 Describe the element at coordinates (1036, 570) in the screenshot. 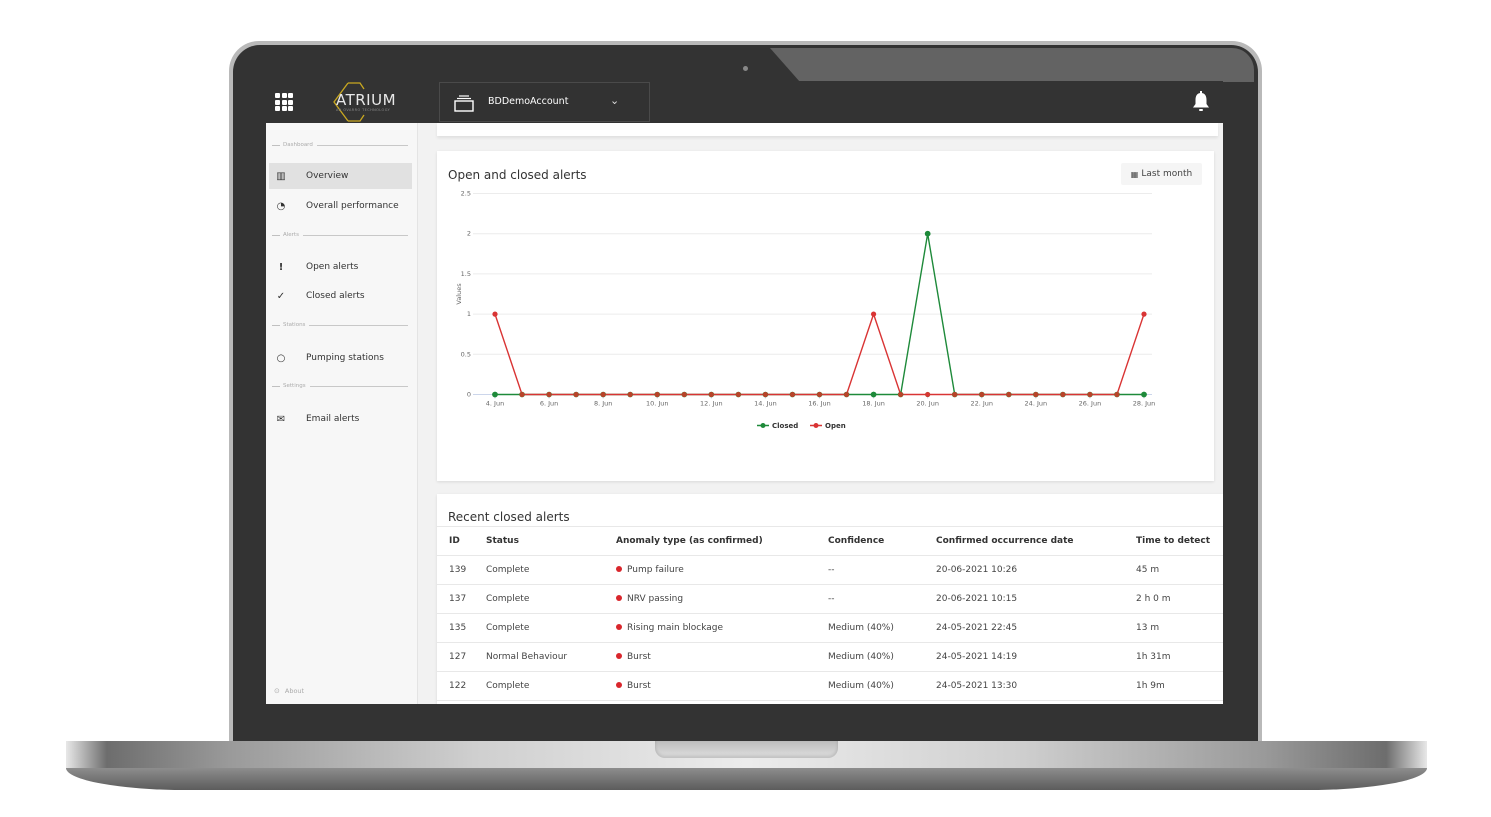

I see `cell-occurrence-date: 20-06-2021 10:26` at that location.